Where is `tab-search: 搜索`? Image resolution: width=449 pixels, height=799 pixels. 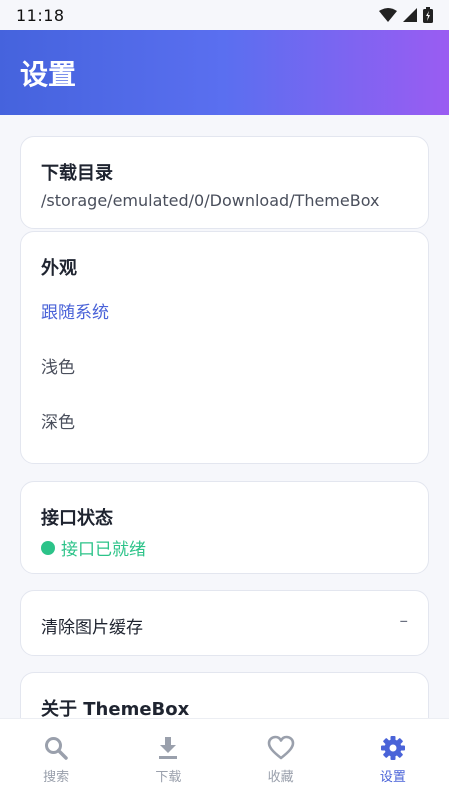
tab-search: 搜索 is located at coordinates (56, 759).